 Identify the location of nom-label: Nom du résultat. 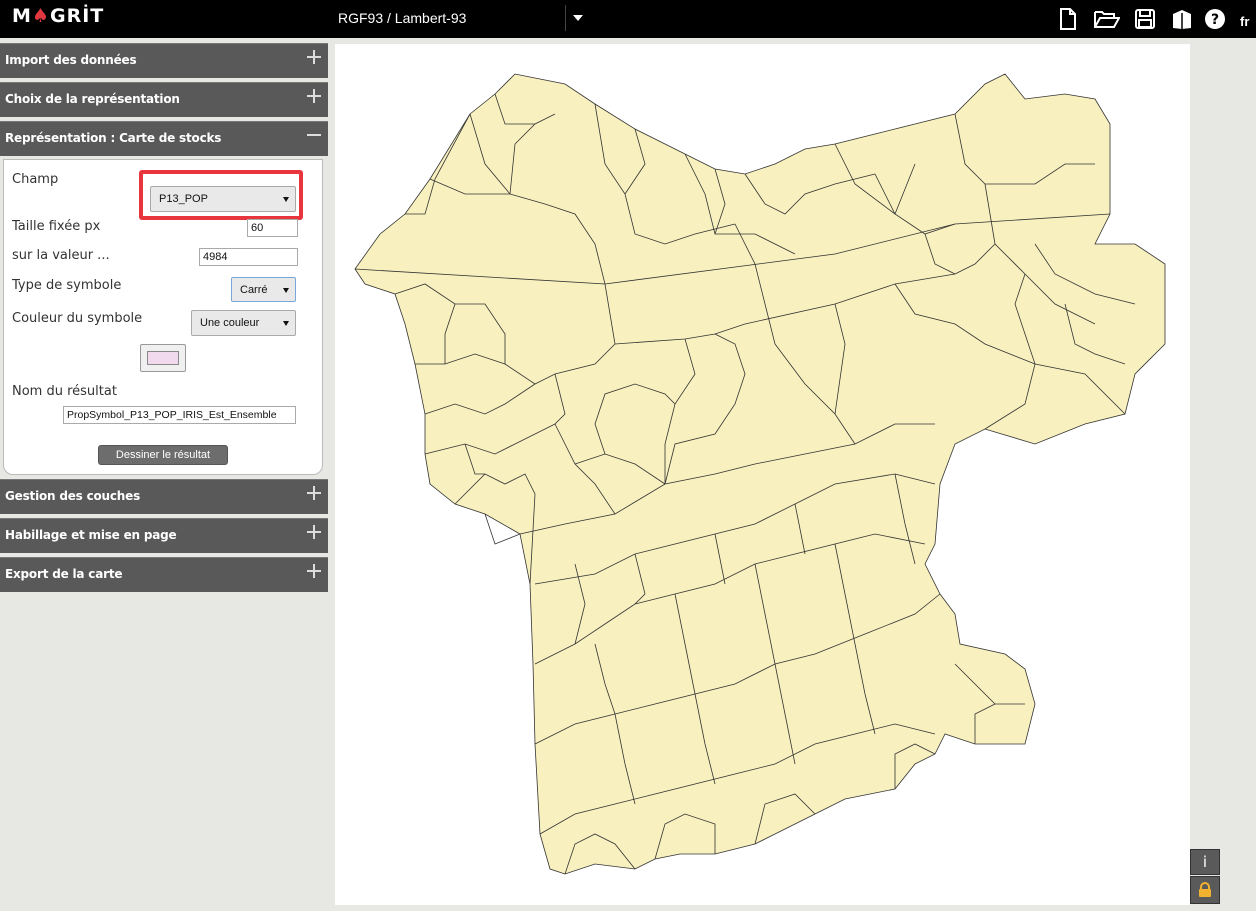
(64, 391).